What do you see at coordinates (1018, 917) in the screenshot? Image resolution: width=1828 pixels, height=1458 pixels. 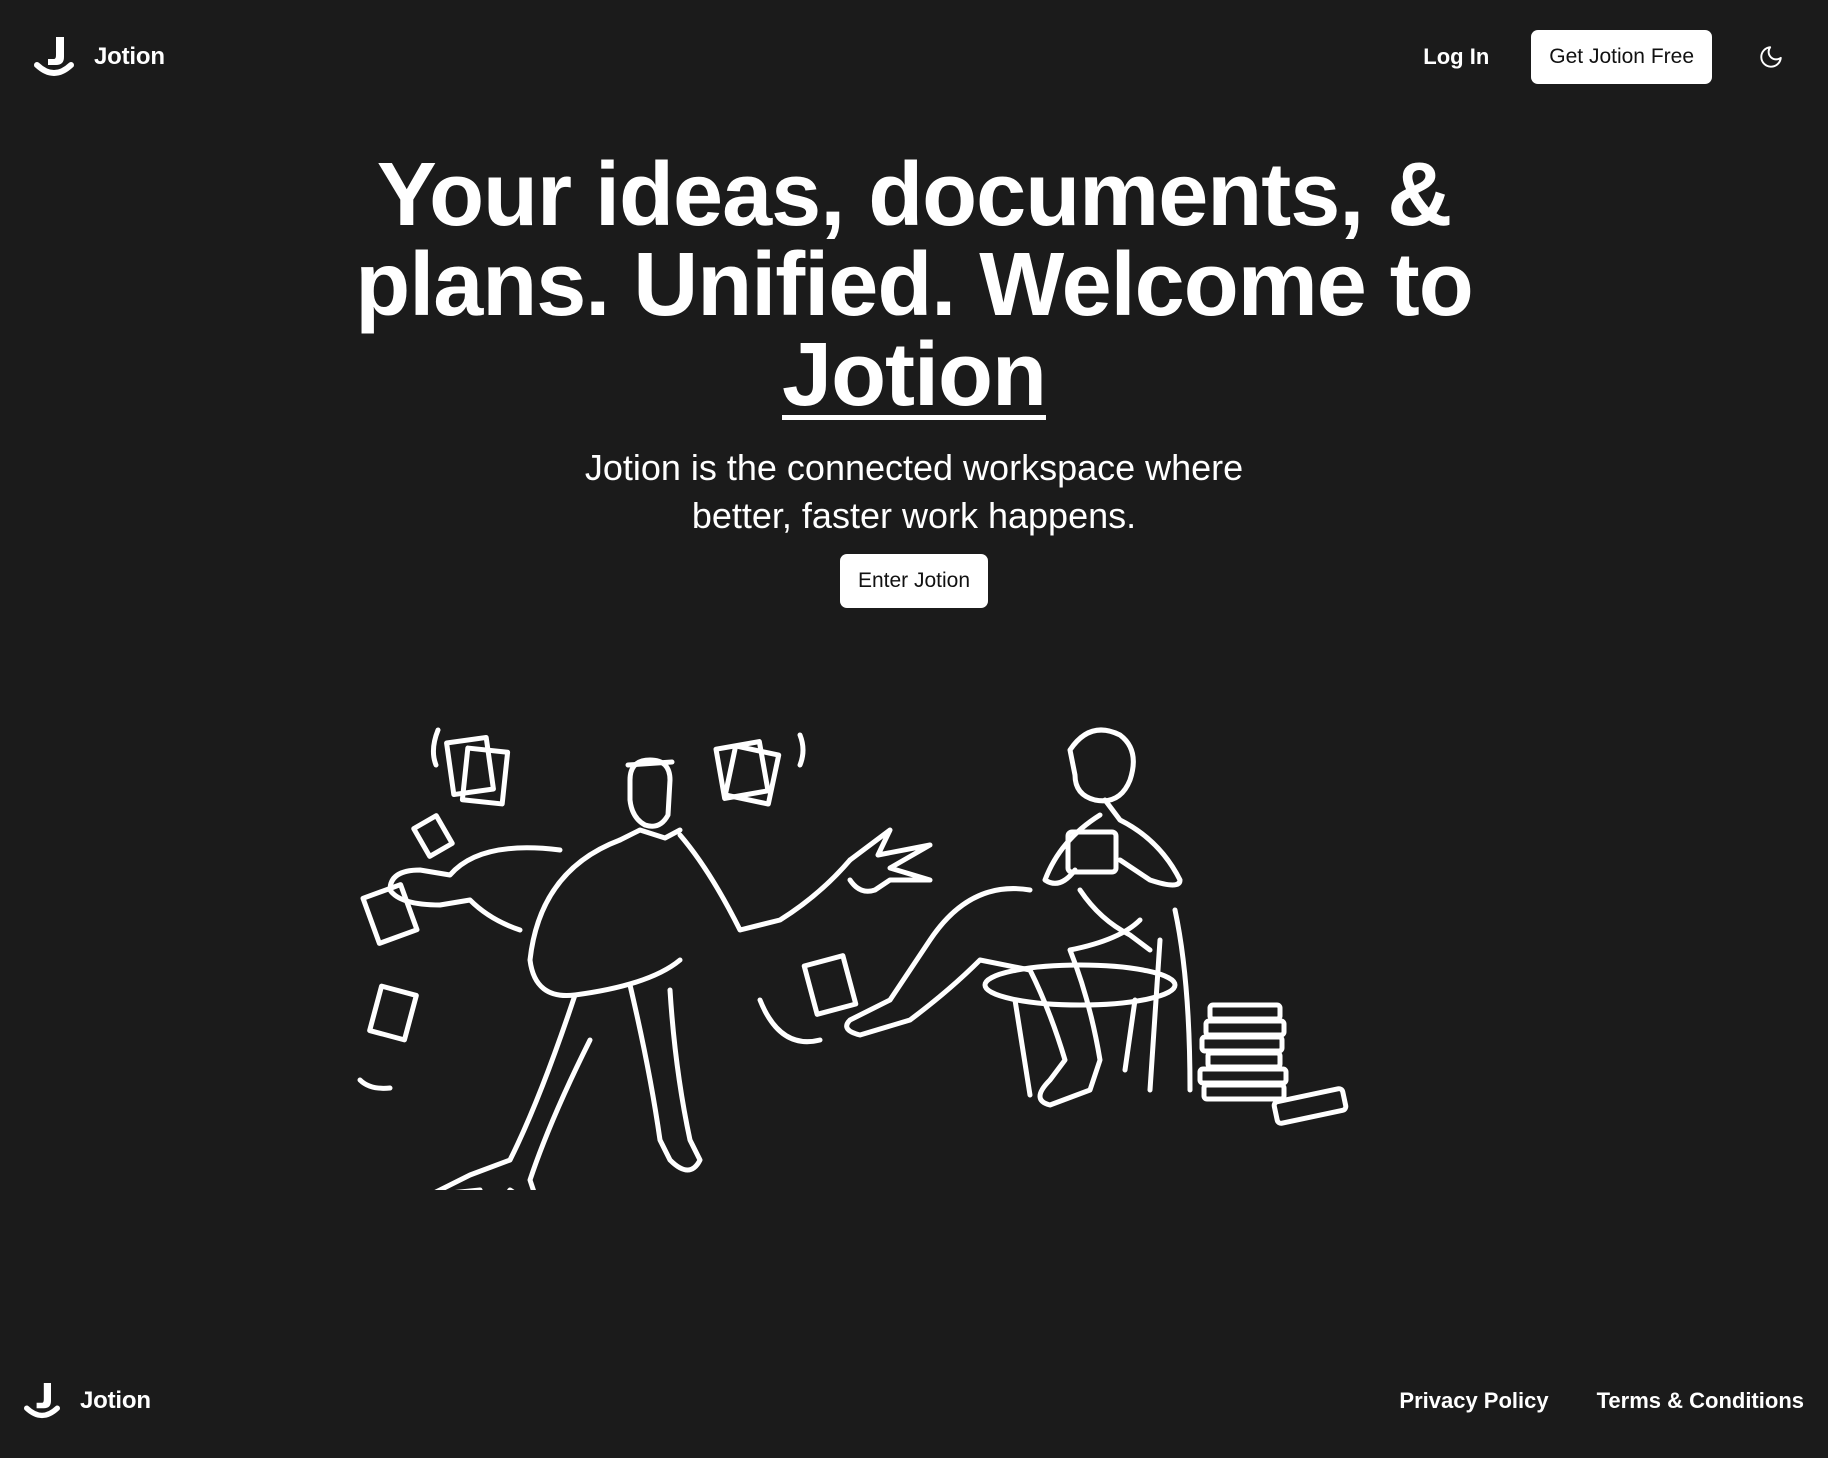 I see `reading-woman-figure` at bounding box center [1018, 917].